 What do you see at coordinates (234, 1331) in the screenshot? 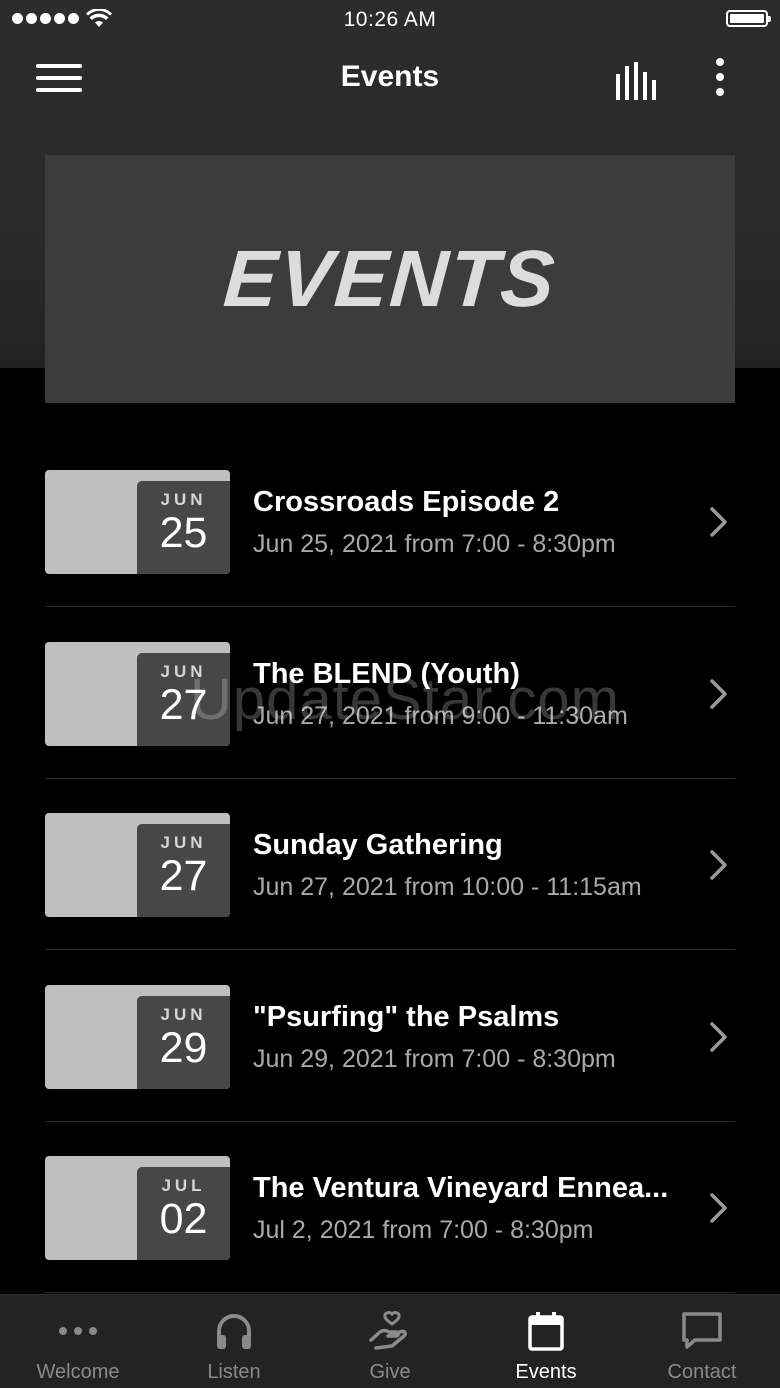
I see `headphones-icon` at bounding box center [234, 1331].